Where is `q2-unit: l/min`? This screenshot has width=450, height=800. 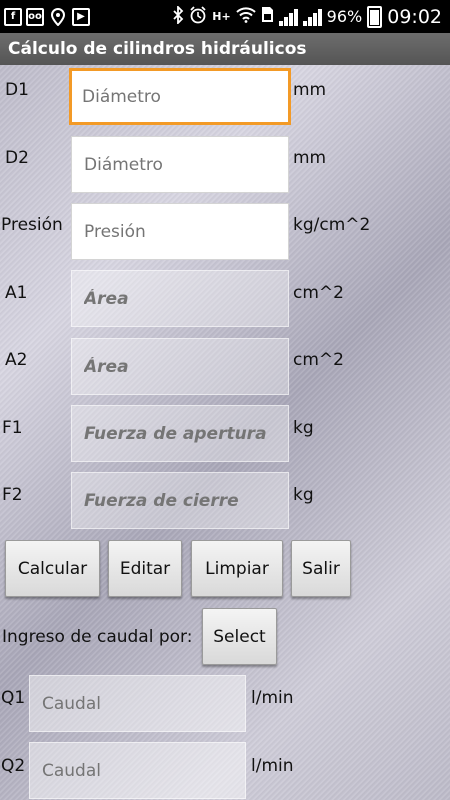
q2-unit: l/min is located at coordinates (272, 766).